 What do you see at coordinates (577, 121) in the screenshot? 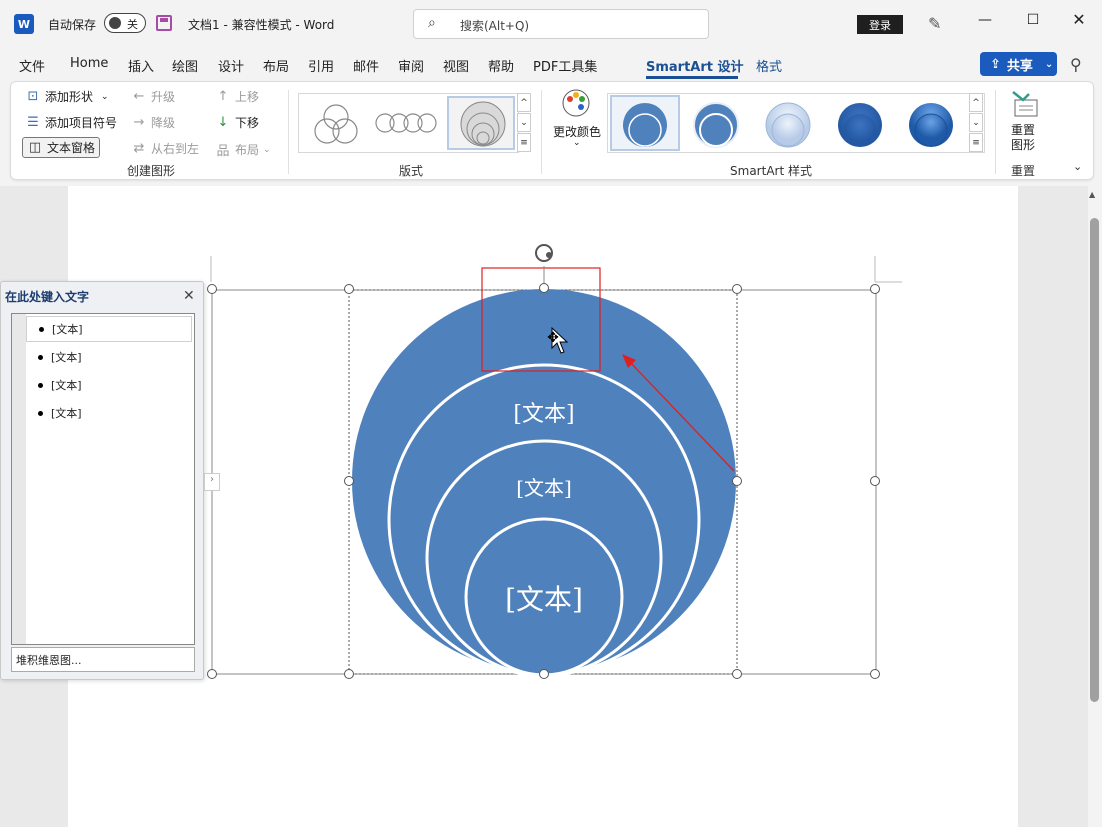
I see `change-colors-button: 更改颜色 ⌄` at bounding box center [577, 121].